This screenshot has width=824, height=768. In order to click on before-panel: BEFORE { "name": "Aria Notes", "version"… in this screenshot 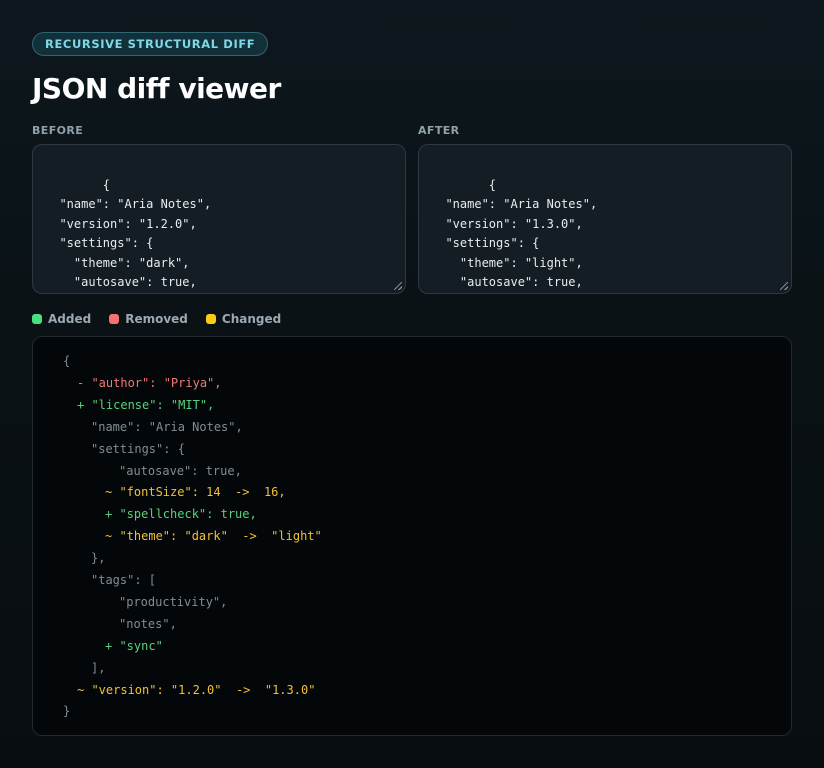, I will do `click(219, 209)`.